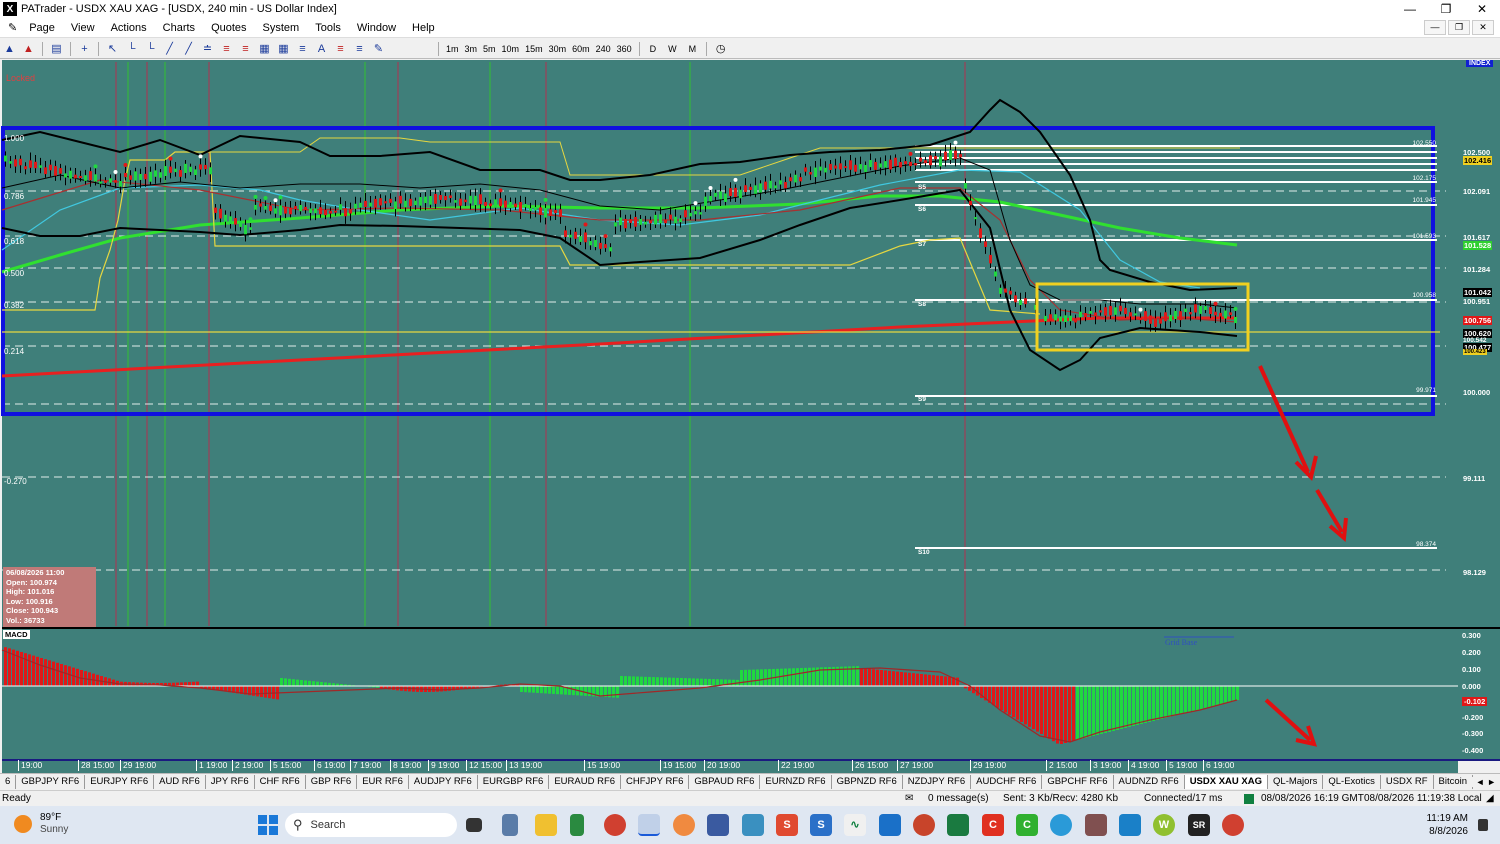 Image resolution: width=1500 pixels, height=844 pixels. What do you see at coordinates (514, 782) in the screenshot?
I see `symbol-tab: EURGBP RF6` at bounding box center [514, 782].